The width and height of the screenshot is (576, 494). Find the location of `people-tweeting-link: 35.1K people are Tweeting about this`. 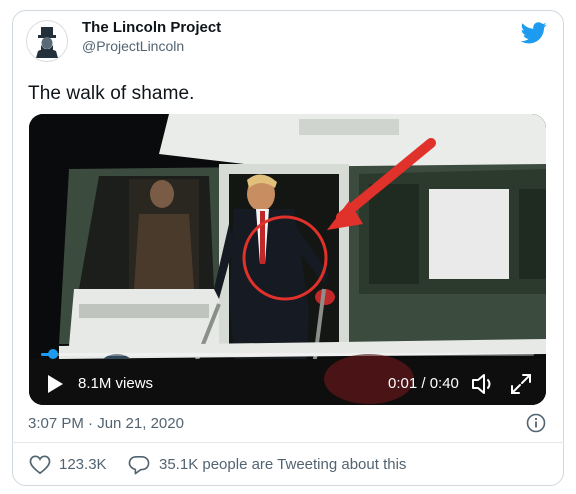

people-tweeting-link: 35.1K people are Tweeting about this is located at coordinates (282, 464).